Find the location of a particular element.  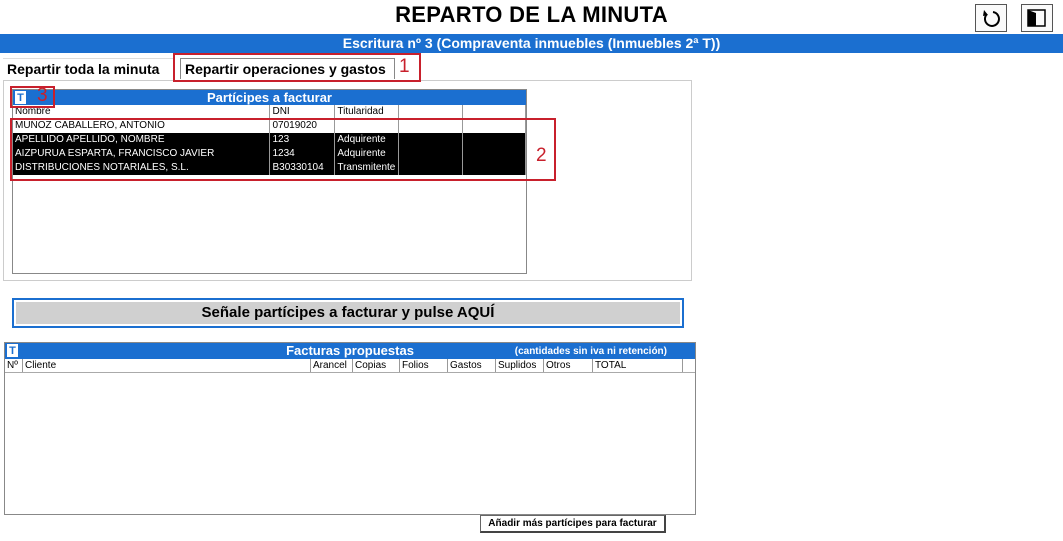

refresh-icon is located at coordinates (991, 18).